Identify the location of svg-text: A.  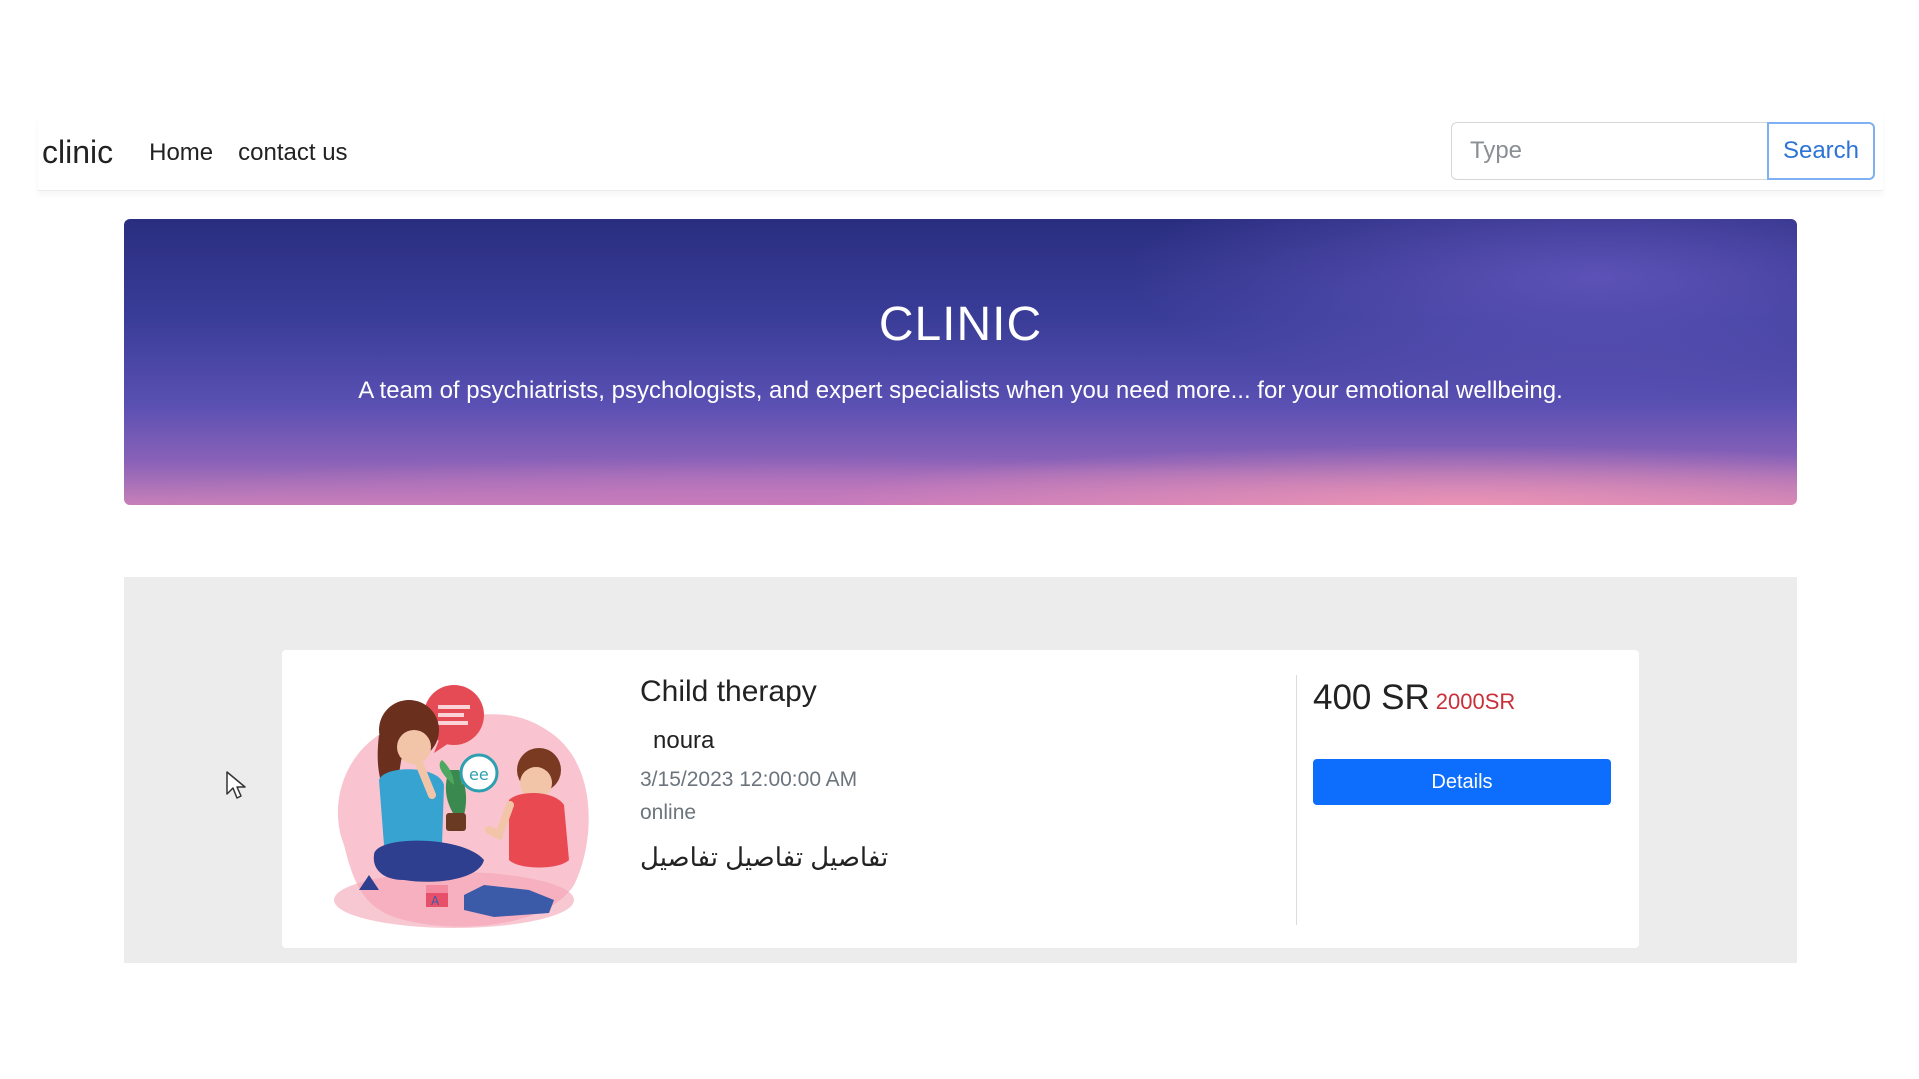
(435, 901).